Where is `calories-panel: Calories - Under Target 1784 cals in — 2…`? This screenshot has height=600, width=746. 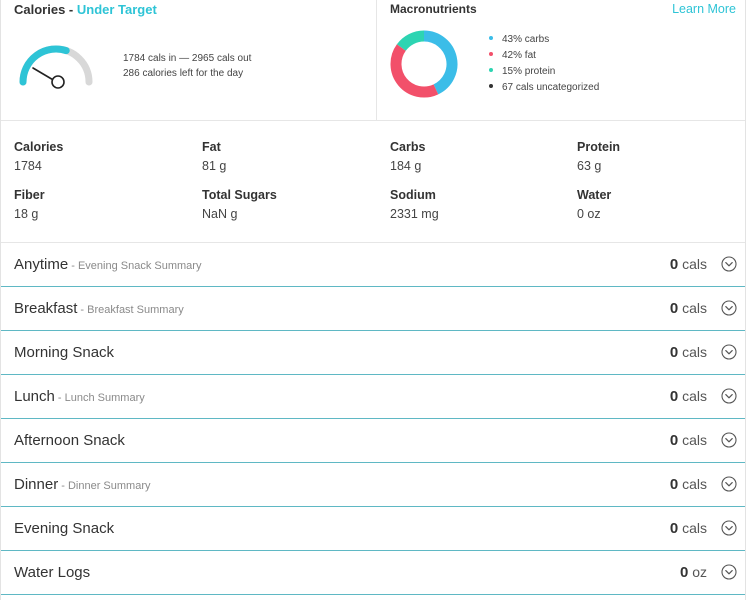
calories-panel: Calories - Under Target 1784 cals in — 2… is located at coordinates (189, 60).